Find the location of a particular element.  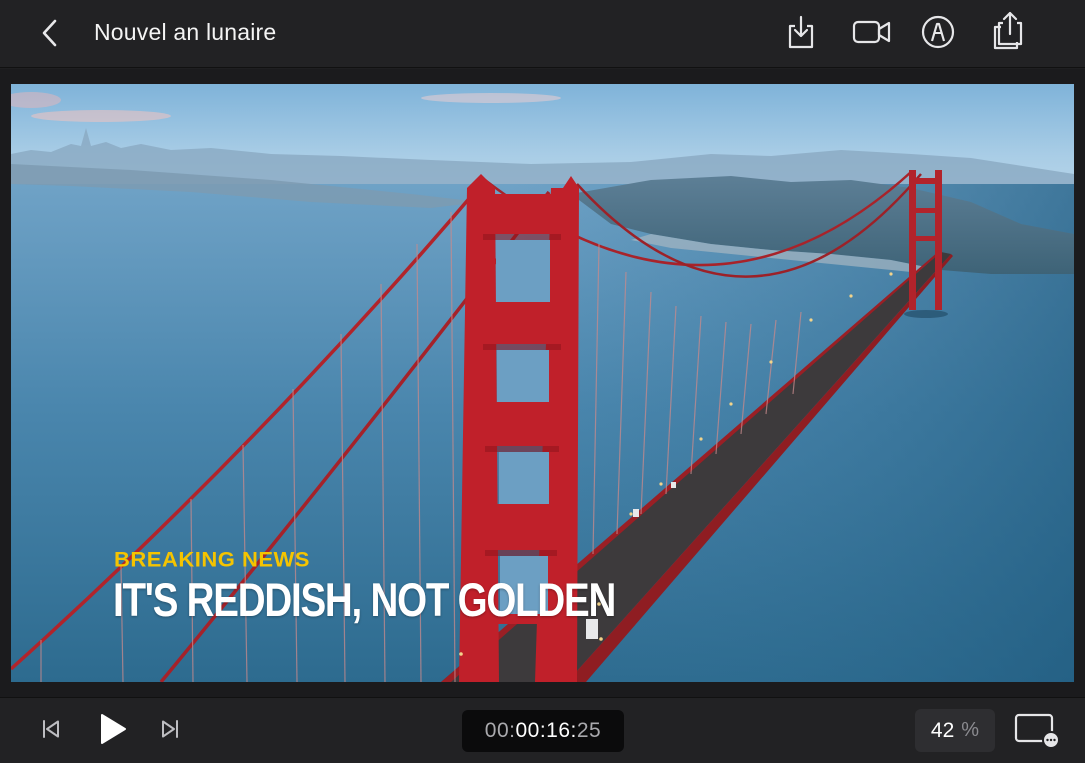

skip-back-button is located at coordinates (51, 731).